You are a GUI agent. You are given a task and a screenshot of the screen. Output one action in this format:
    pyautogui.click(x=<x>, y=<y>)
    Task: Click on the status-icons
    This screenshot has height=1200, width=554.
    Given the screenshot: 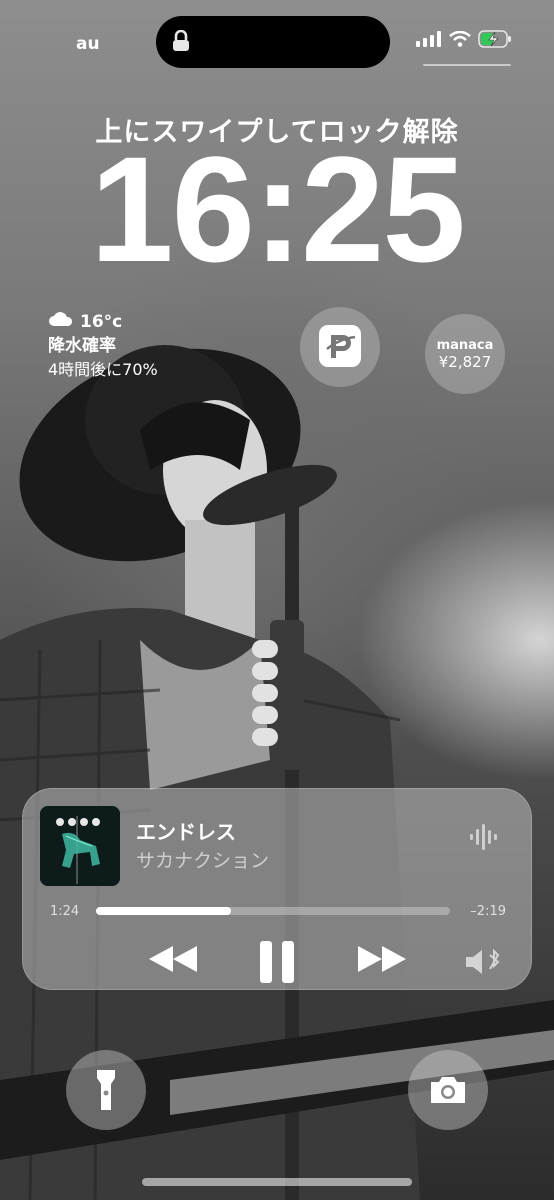 What is the action you would take?
    pyautogui.click(x=464, y=41)
    